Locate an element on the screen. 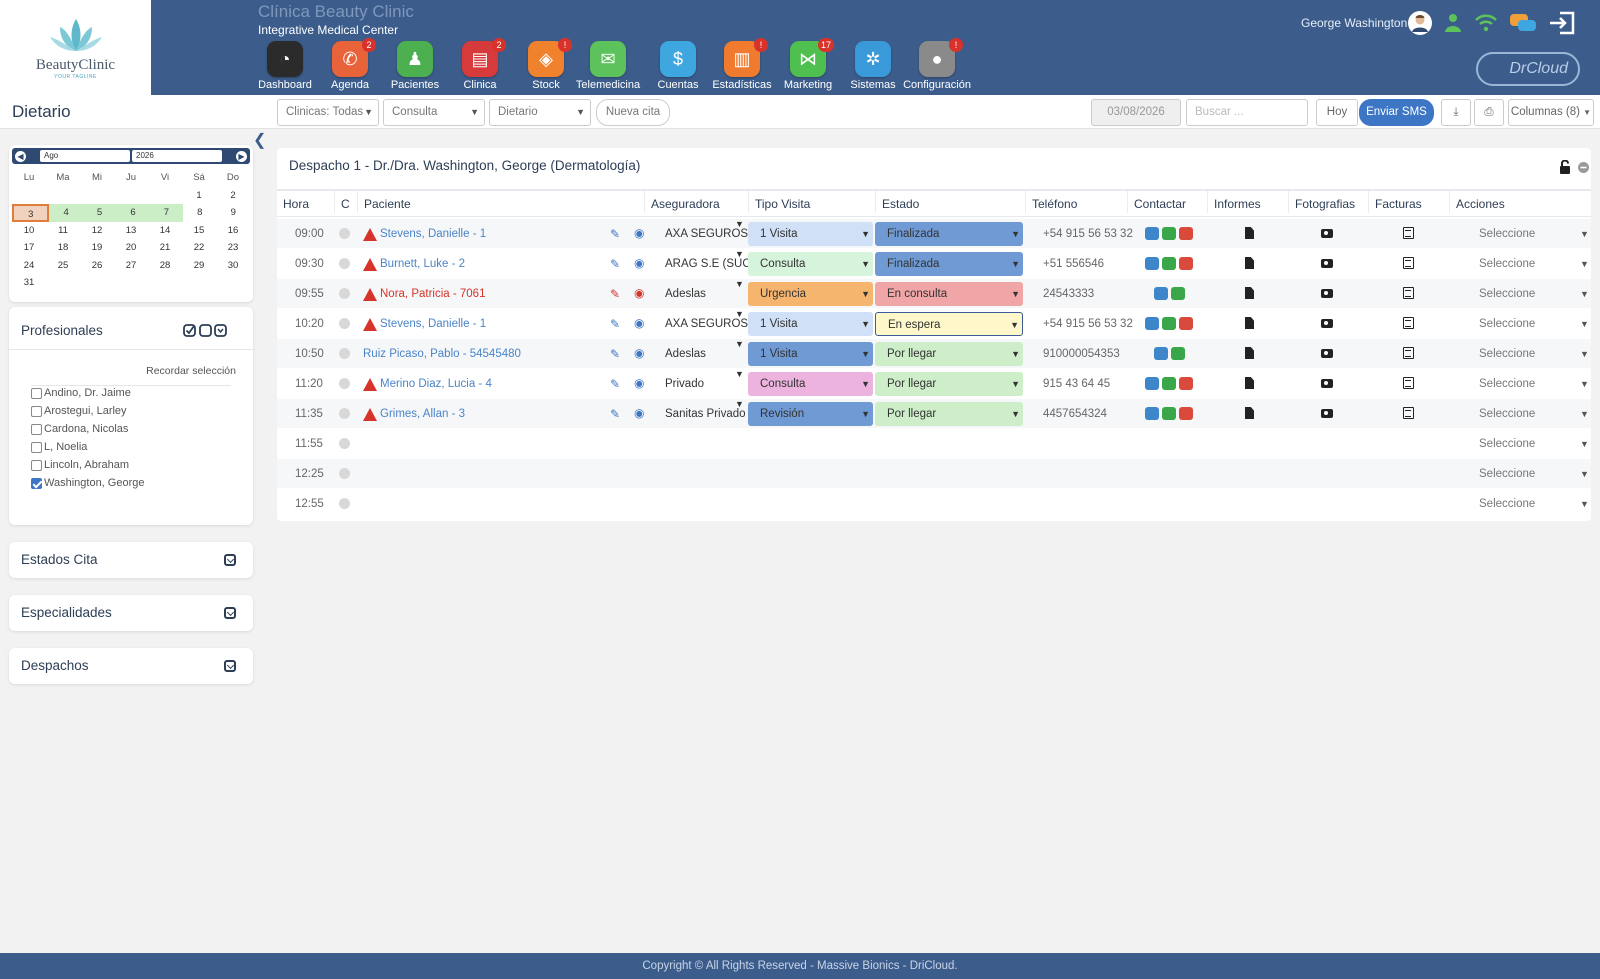 The width and height of the screenshot is (1600, 979). doctor-icon is located at coordinates (1453, 23).